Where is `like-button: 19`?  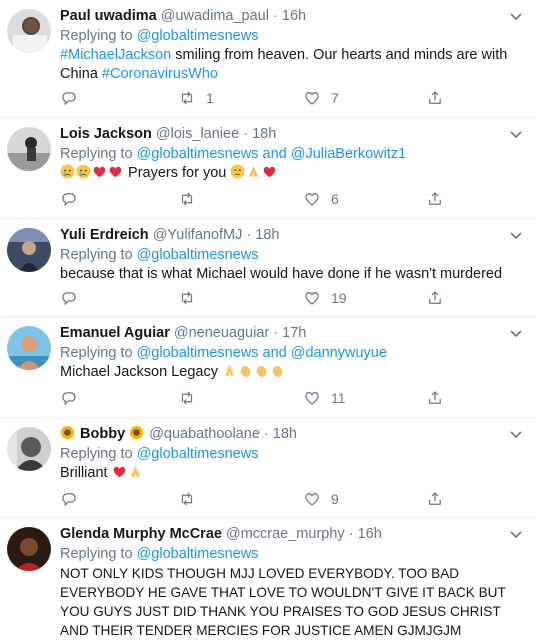
like-button: 19 is located at coordinates (325, 298).